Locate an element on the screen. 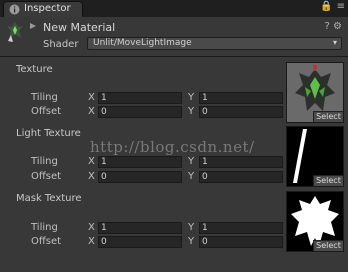 The height and width of the screenshot is (272, 348). mask-texture-thumbnail: Select is located at coordinates (315, 221).